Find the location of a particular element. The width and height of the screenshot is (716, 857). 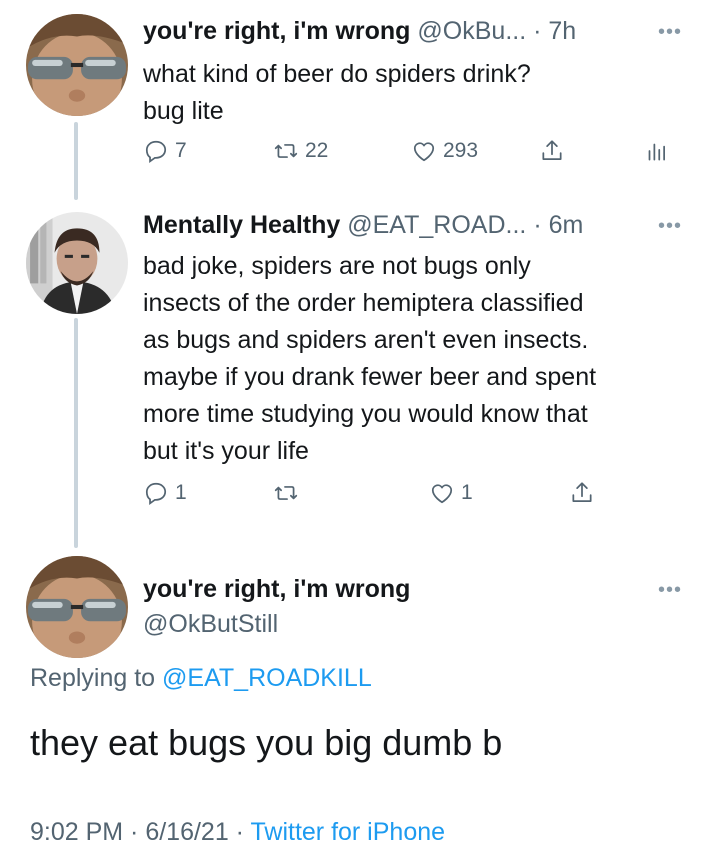

like-button: 293 is located at coordinates (444, 151).